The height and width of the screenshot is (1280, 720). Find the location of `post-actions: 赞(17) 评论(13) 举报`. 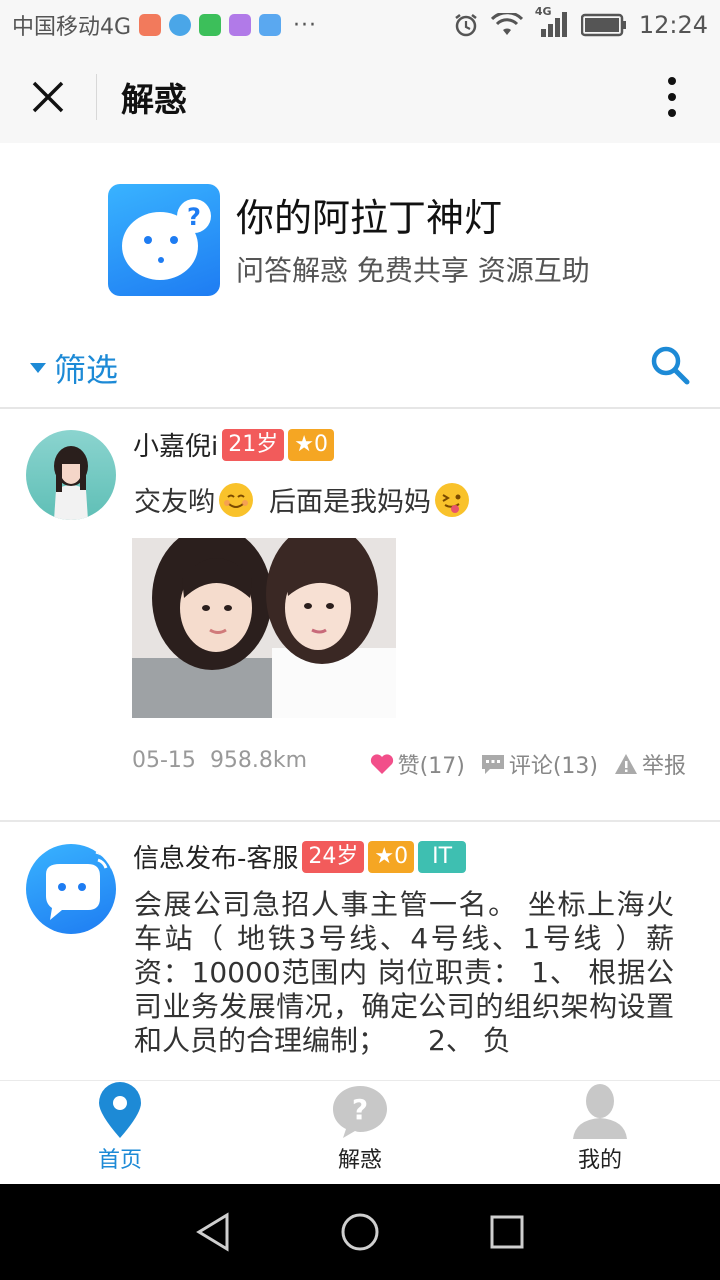

post-actions: 赞(17) 评论(13) 举报 is located at coordinates (528, 764).